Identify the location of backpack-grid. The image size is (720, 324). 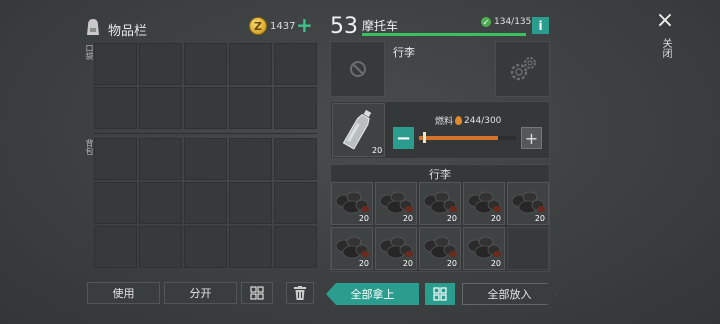
(205, 203).